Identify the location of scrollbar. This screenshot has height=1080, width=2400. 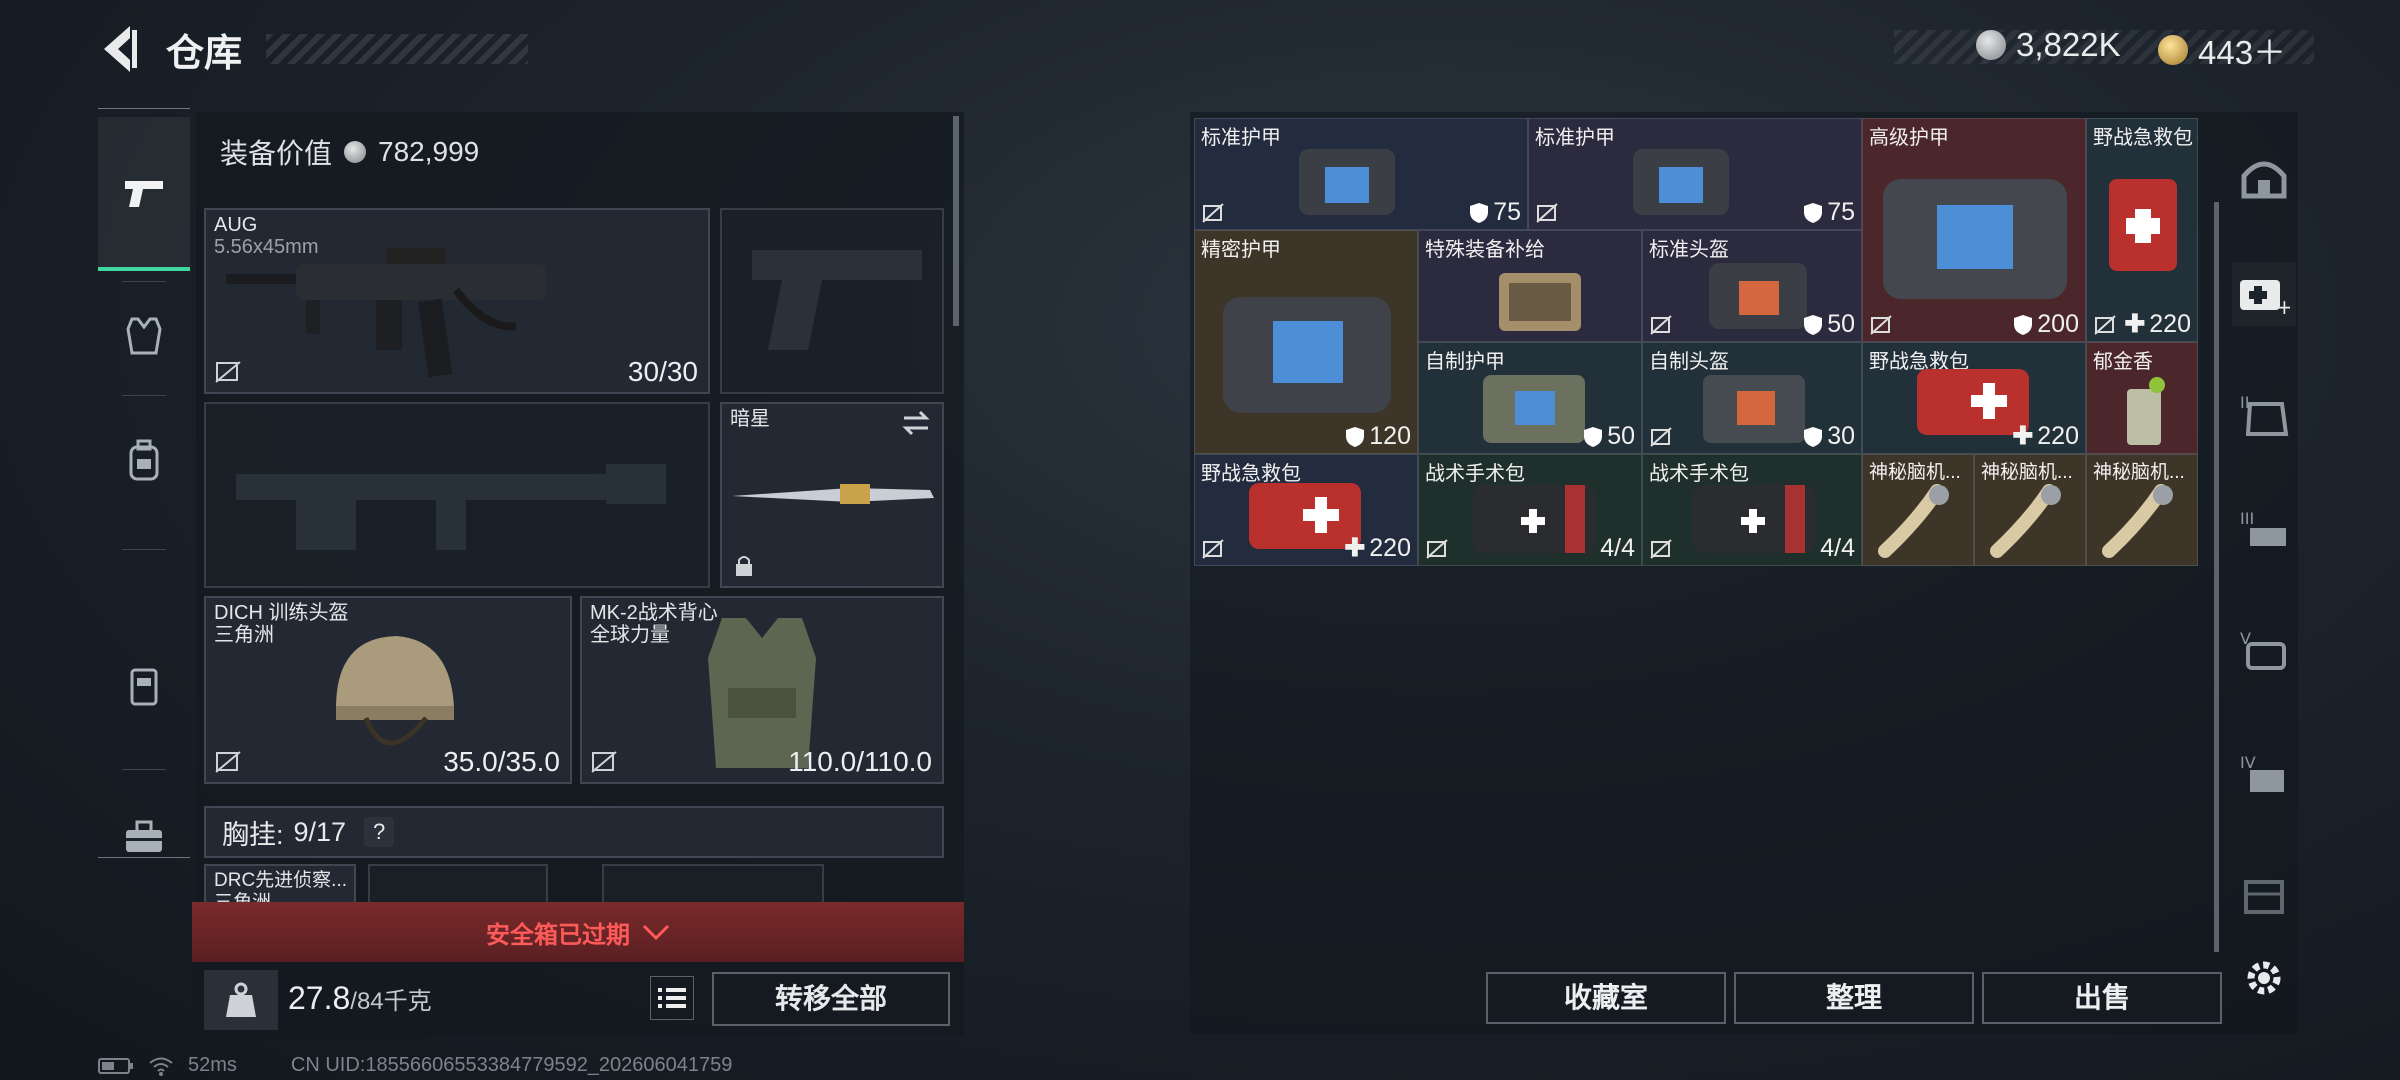
(956, 221).